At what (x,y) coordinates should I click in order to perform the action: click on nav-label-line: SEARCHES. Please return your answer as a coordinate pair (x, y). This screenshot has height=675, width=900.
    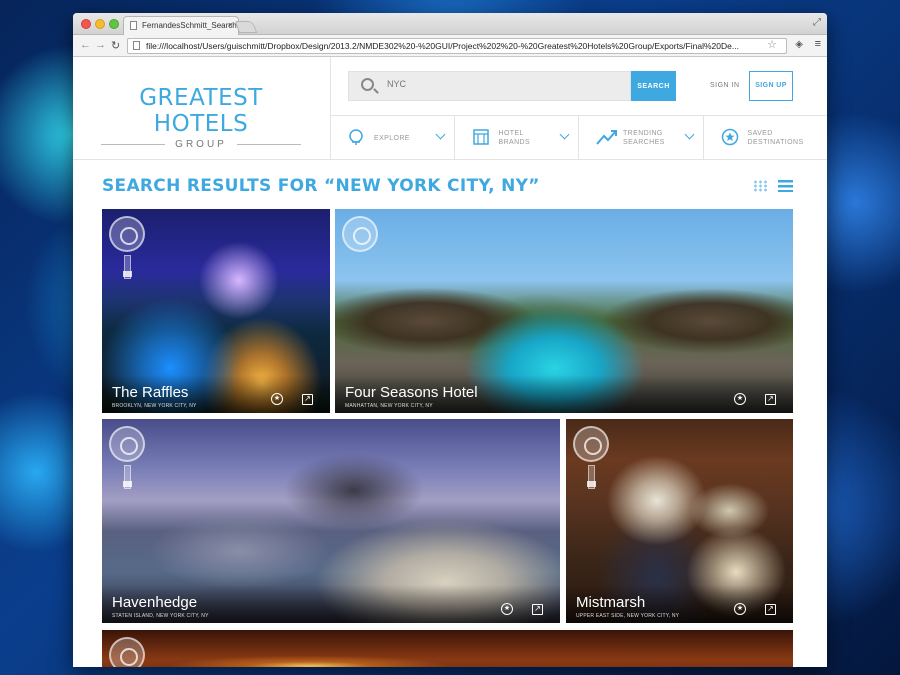
    Looking at the image, I should click on (644, 142).